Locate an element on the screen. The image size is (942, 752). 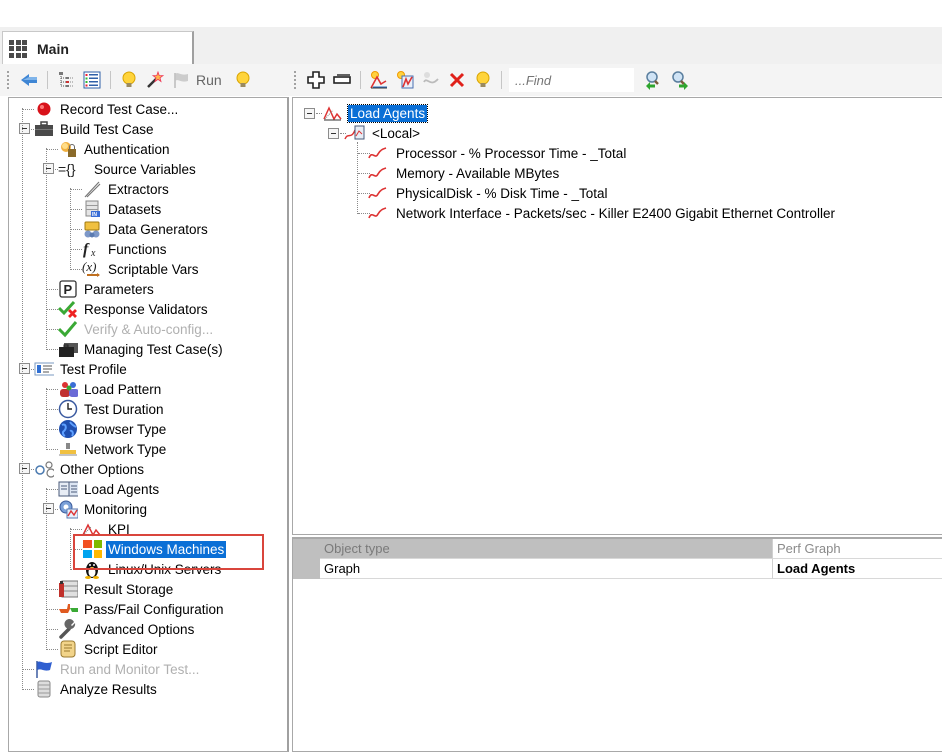
svg-text: (x) is located at coordinates (89, 267).